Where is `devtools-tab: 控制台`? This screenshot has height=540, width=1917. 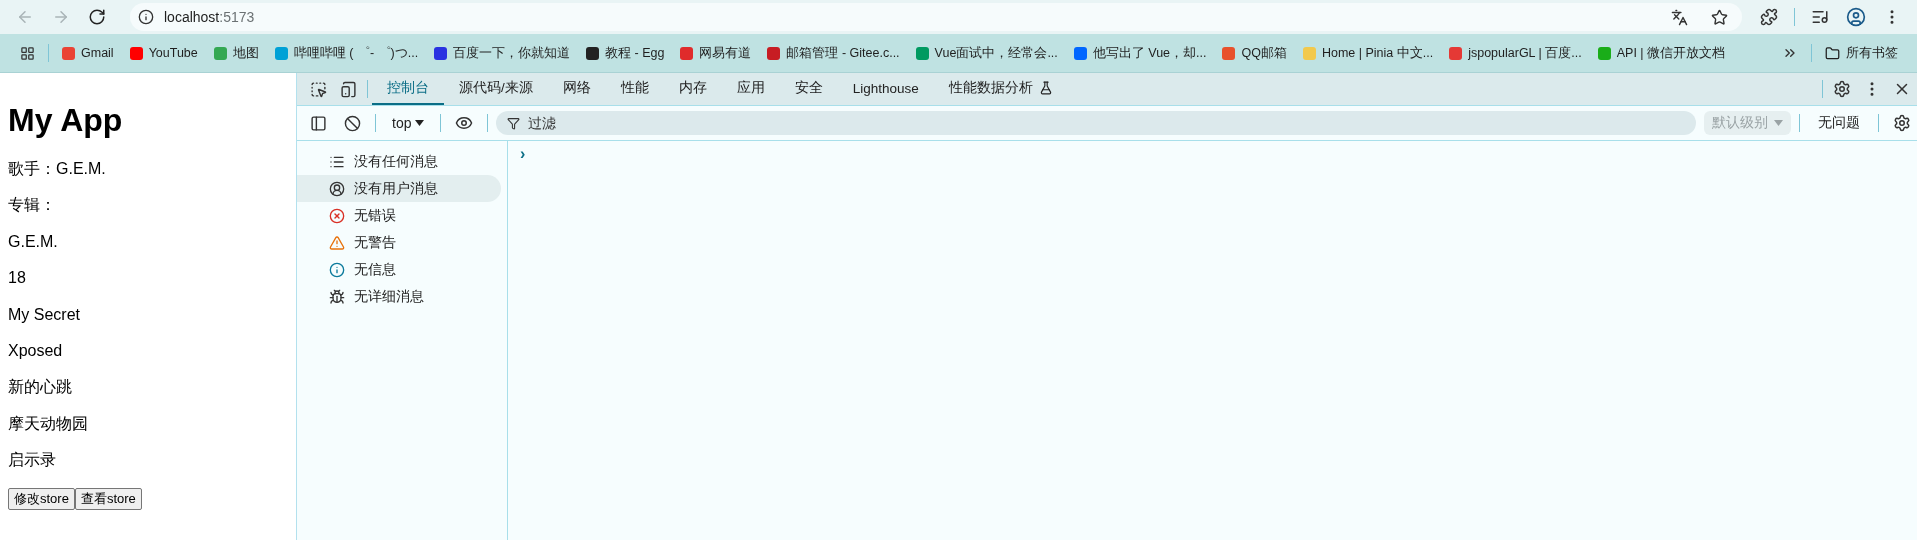
devtools-tab: 控制台 is located at coordinates (408, 89).